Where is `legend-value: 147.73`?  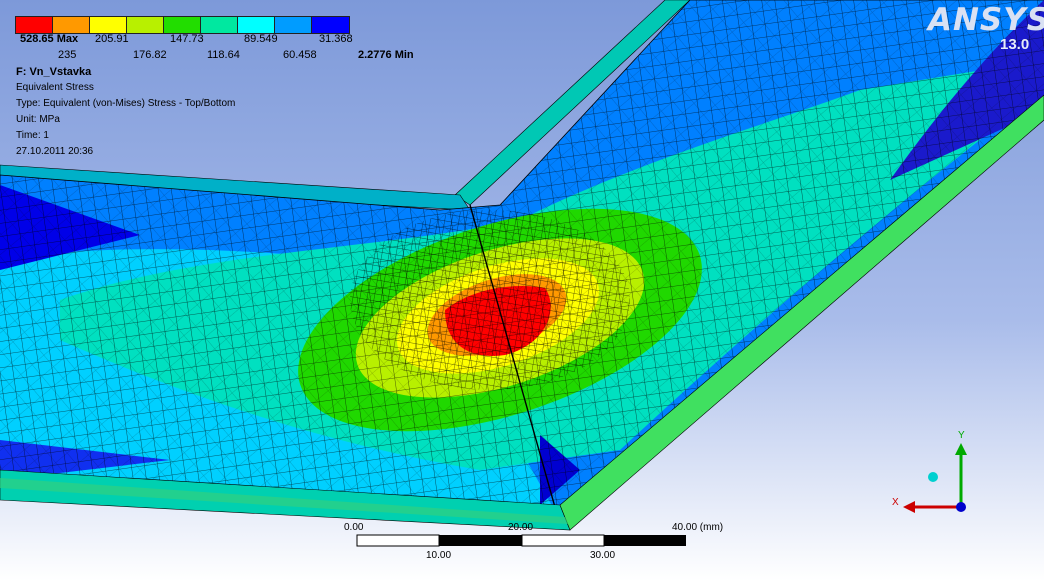 legend-value: 147.73 is located at coordinates (187, 39).